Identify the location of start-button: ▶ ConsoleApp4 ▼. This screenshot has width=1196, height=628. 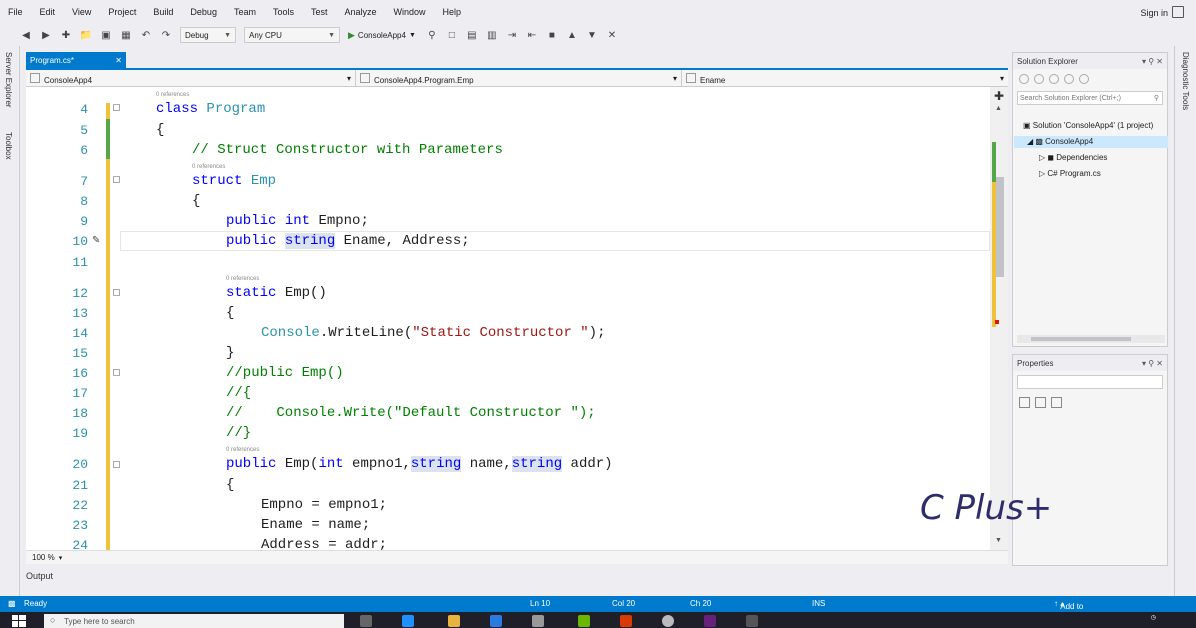
(382, 35).